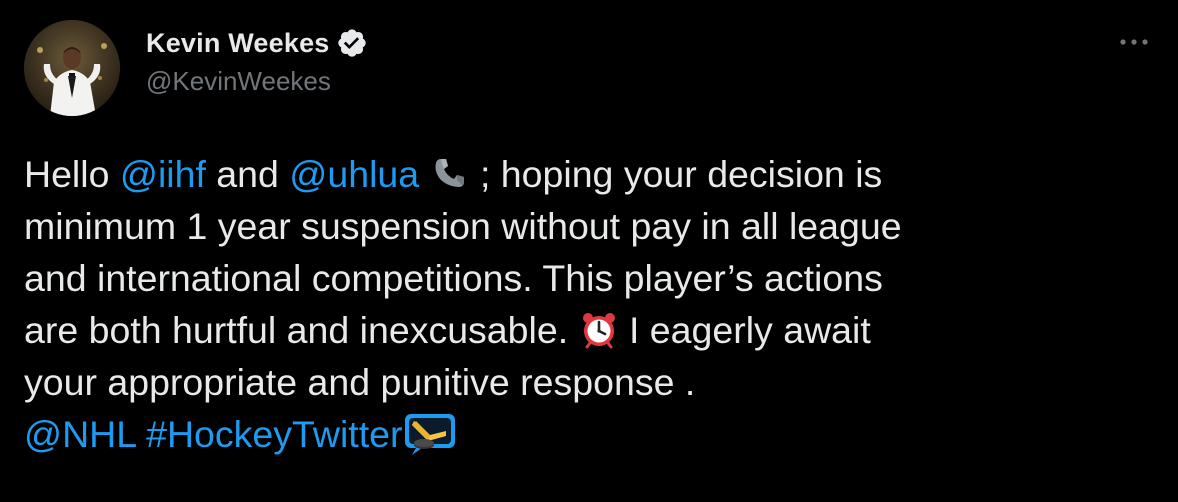 The width and height of the screenshot is (1178, 502). Describe the element at coordinates (599, 329) in the screenshot. I see `alarm-clock-icon` at that location.